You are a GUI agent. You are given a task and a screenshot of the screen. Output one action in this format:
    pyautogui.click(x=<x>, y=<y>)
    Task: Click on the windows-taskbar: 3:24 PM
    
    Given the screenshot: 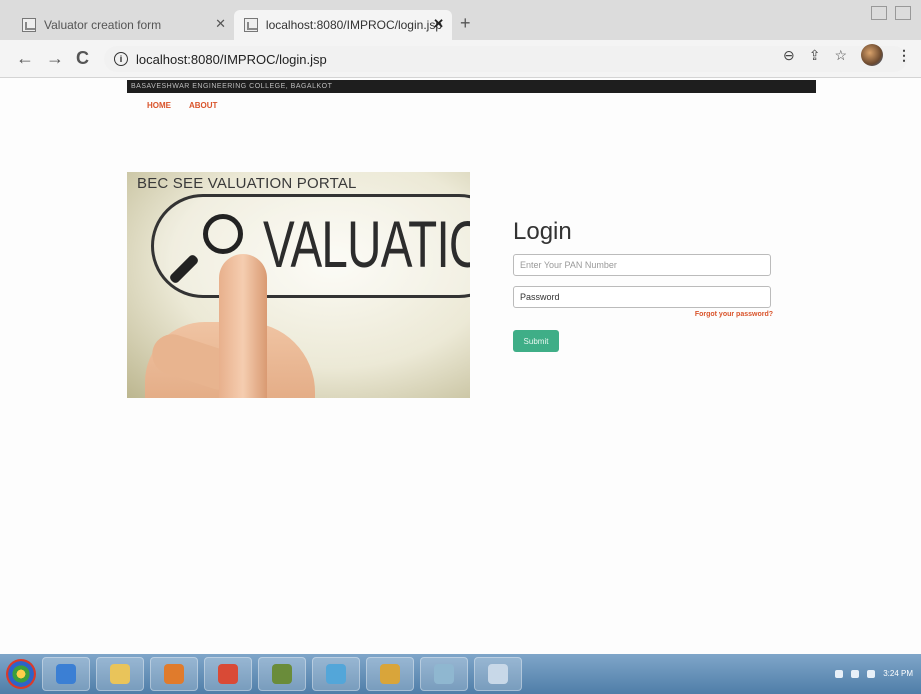 What is the action you would take?
    pyautogui.click(x=460, y=674)
    